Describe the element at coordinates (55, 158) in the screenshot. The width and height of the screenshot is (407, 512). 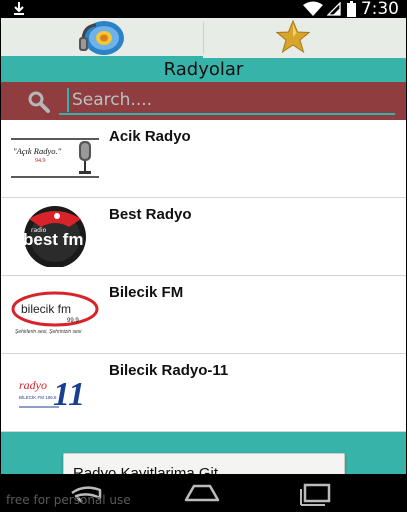
I see `acik-radyo-logo: "Açık Radyo." 94.9` at that location.